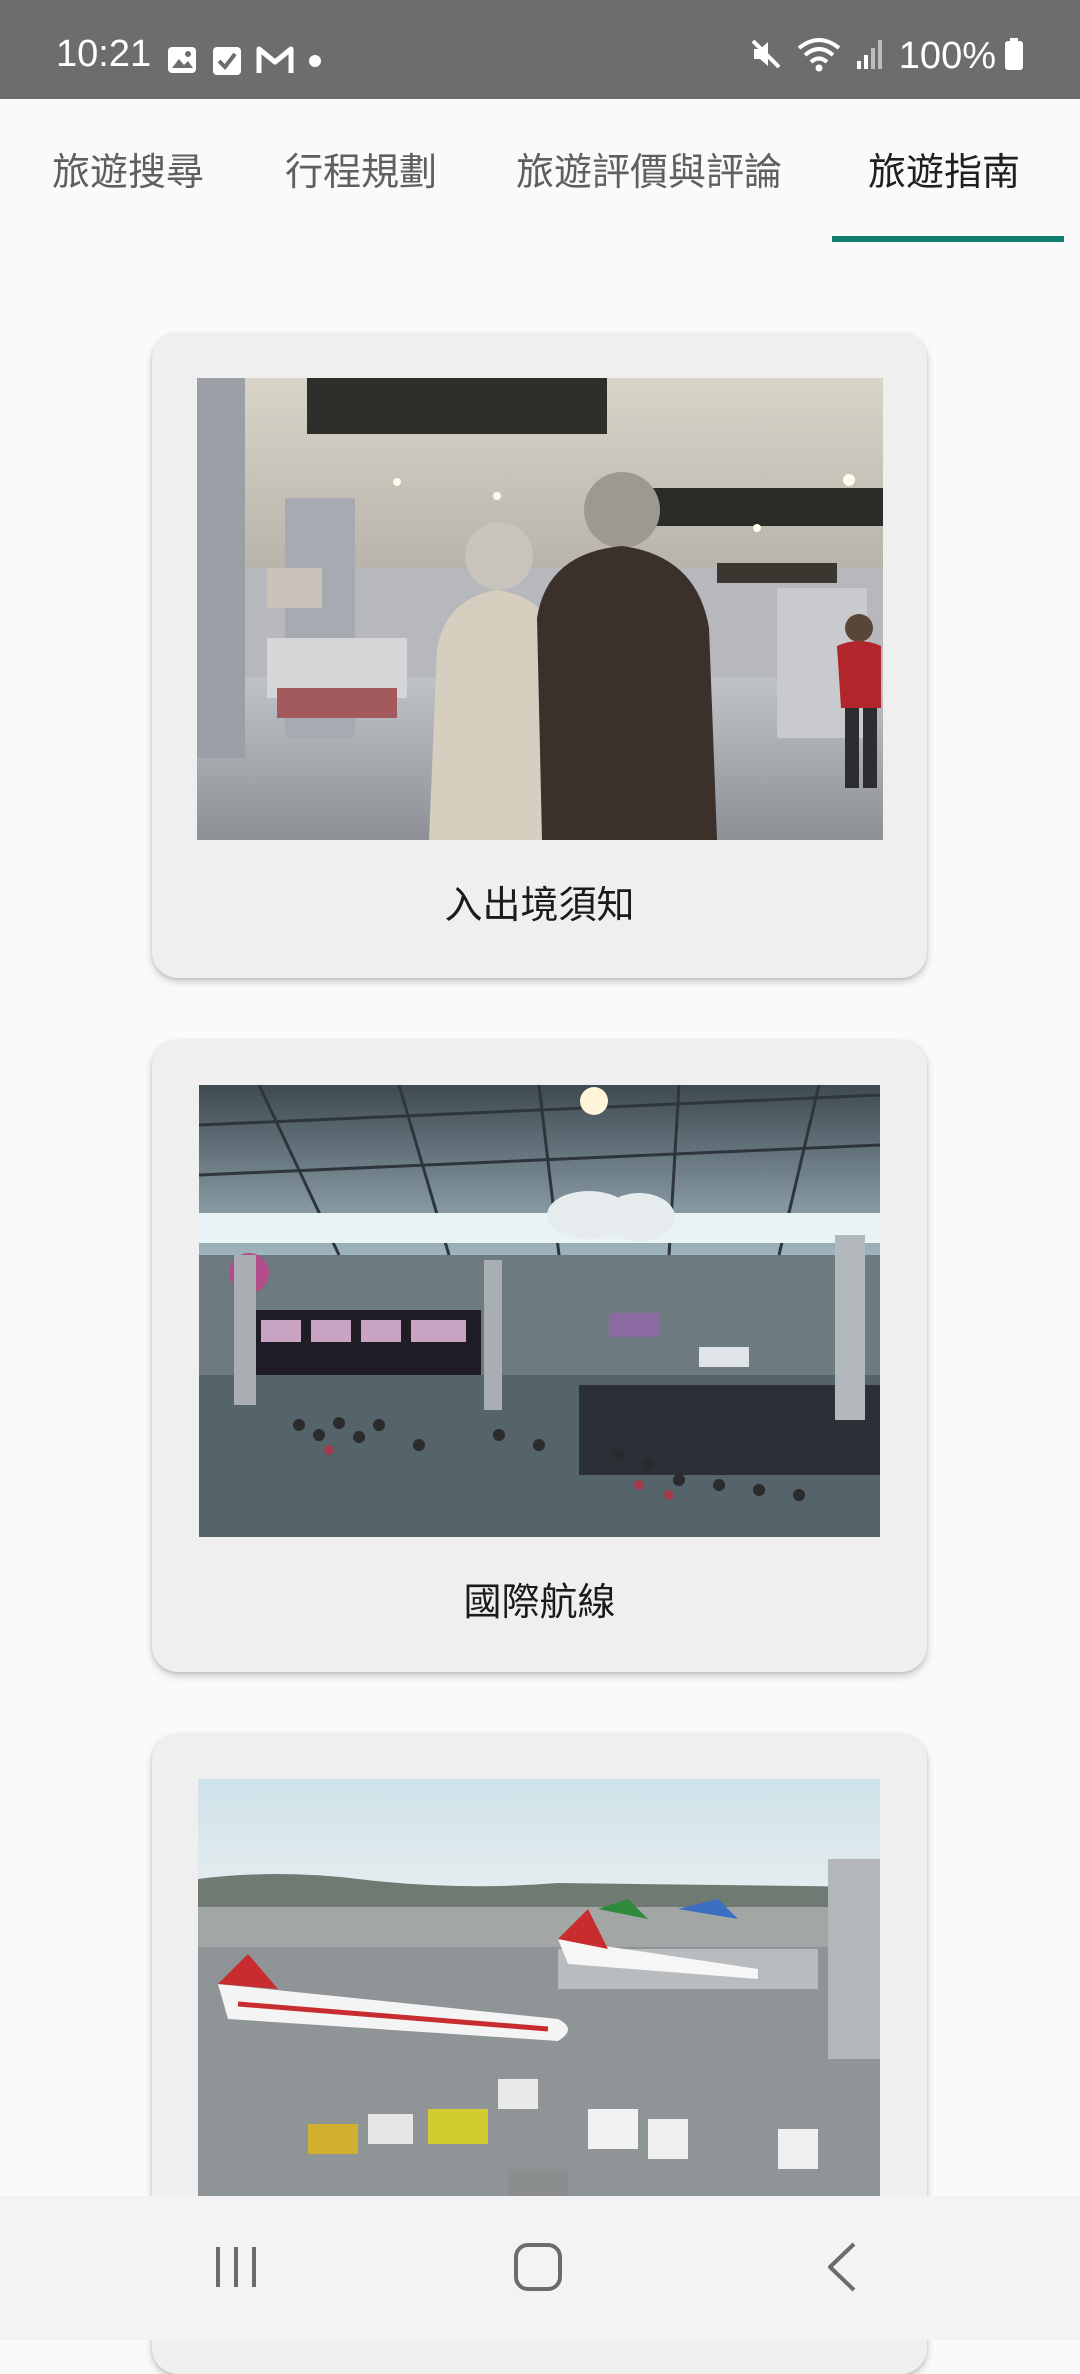 The width and height of the screenshot is (1080, 2374). Describe the element at coordinates (539, 2009) in the screenshot. I see `airport-apron-photo` at that location.